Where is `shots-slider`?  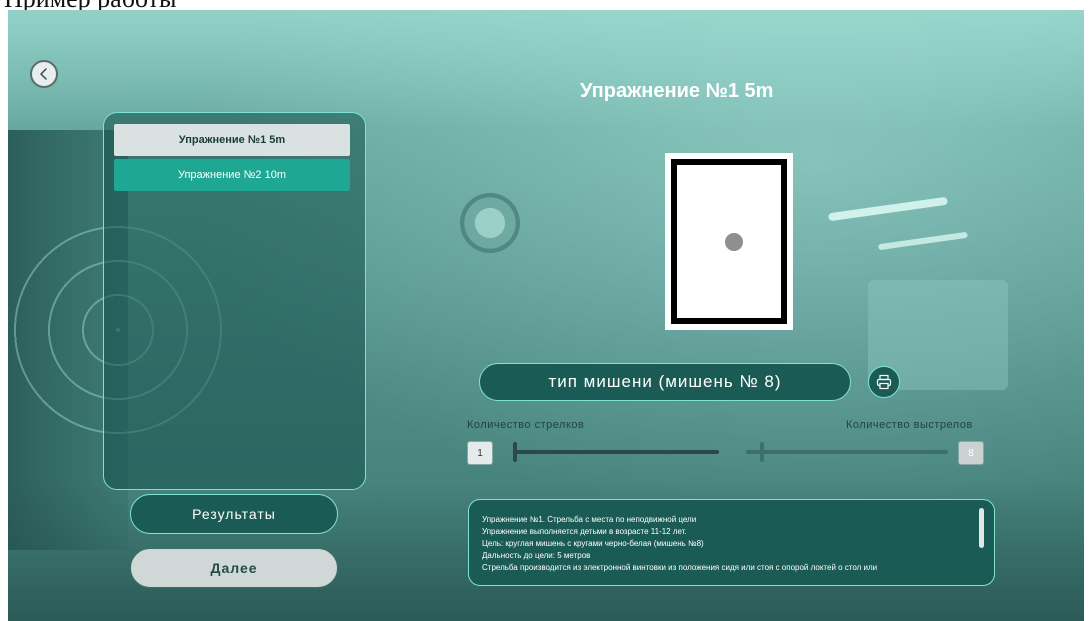 shots-slider is located at coordinates (847, 453).